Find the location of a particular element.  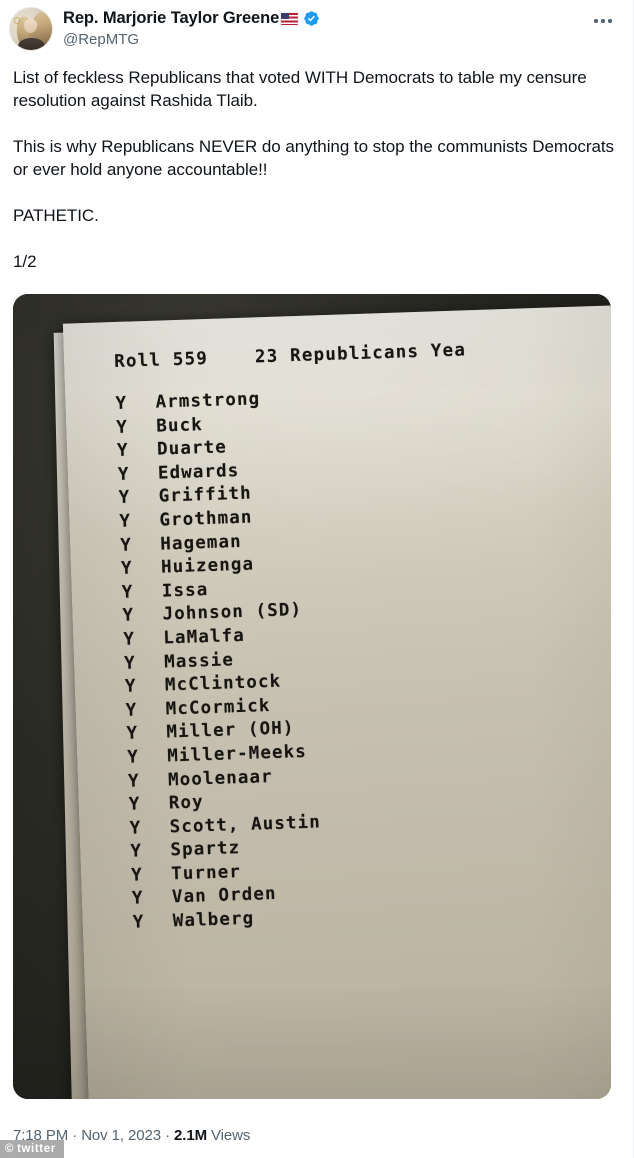

vote-member-name: Van Orden is located at coordinates (224, 896).